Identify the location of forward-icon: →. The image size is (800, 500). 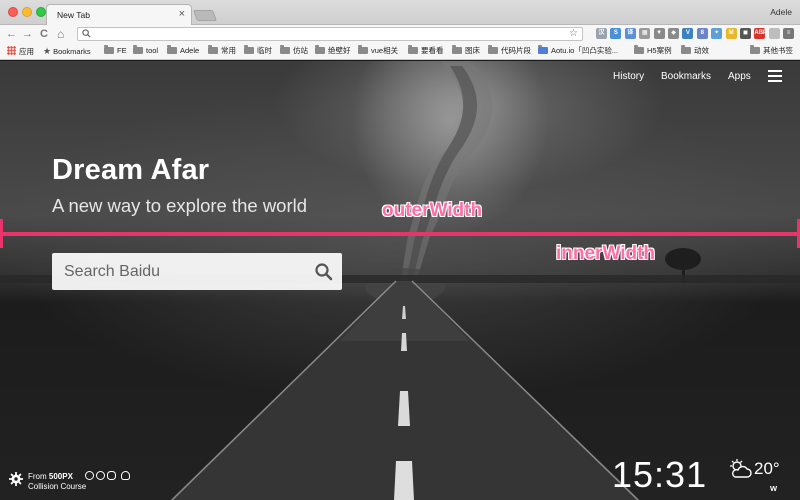
(27, 34).